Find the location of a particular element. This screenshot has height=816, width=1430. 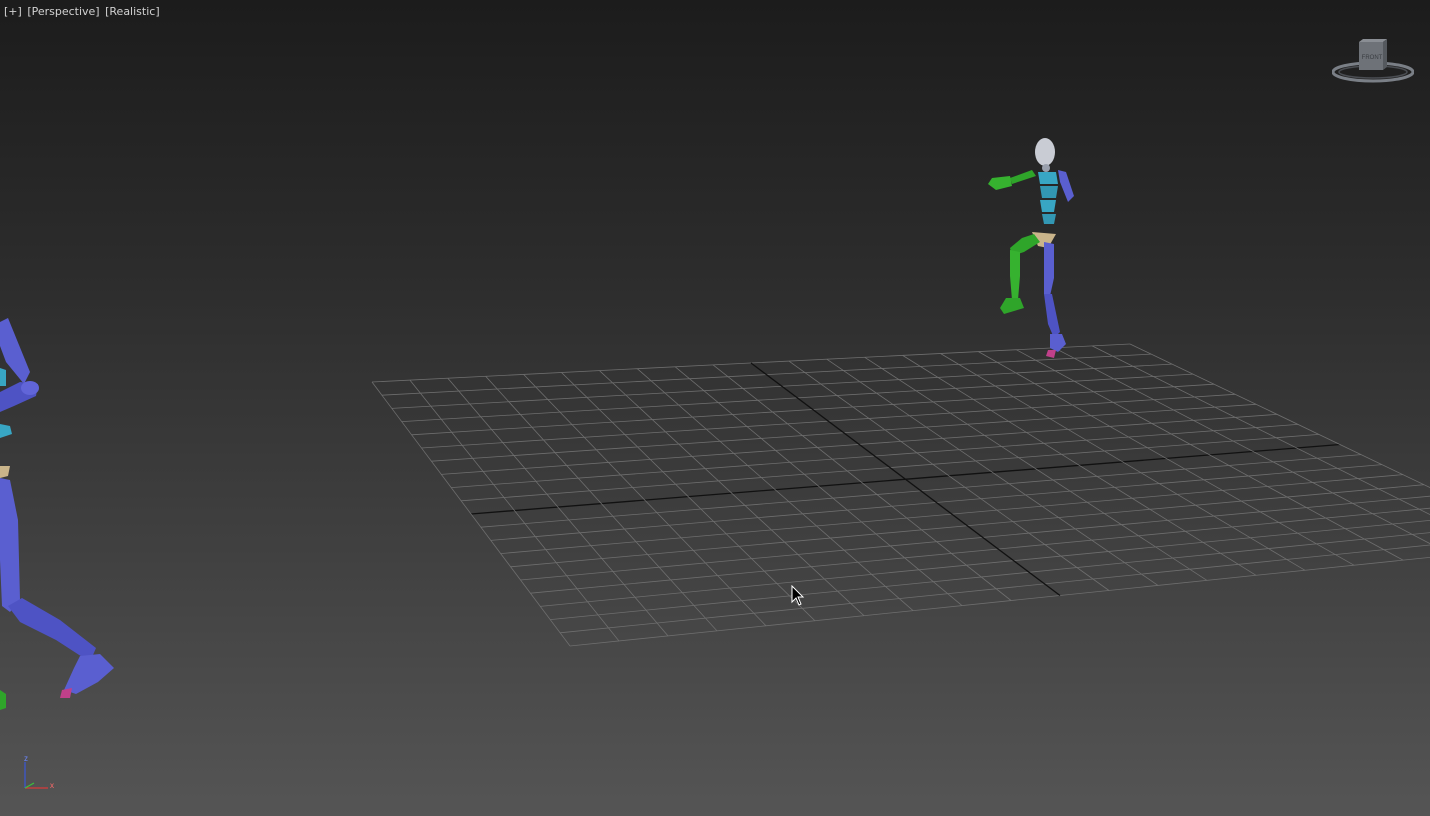

near-toe is located at coordinates (66, 693).